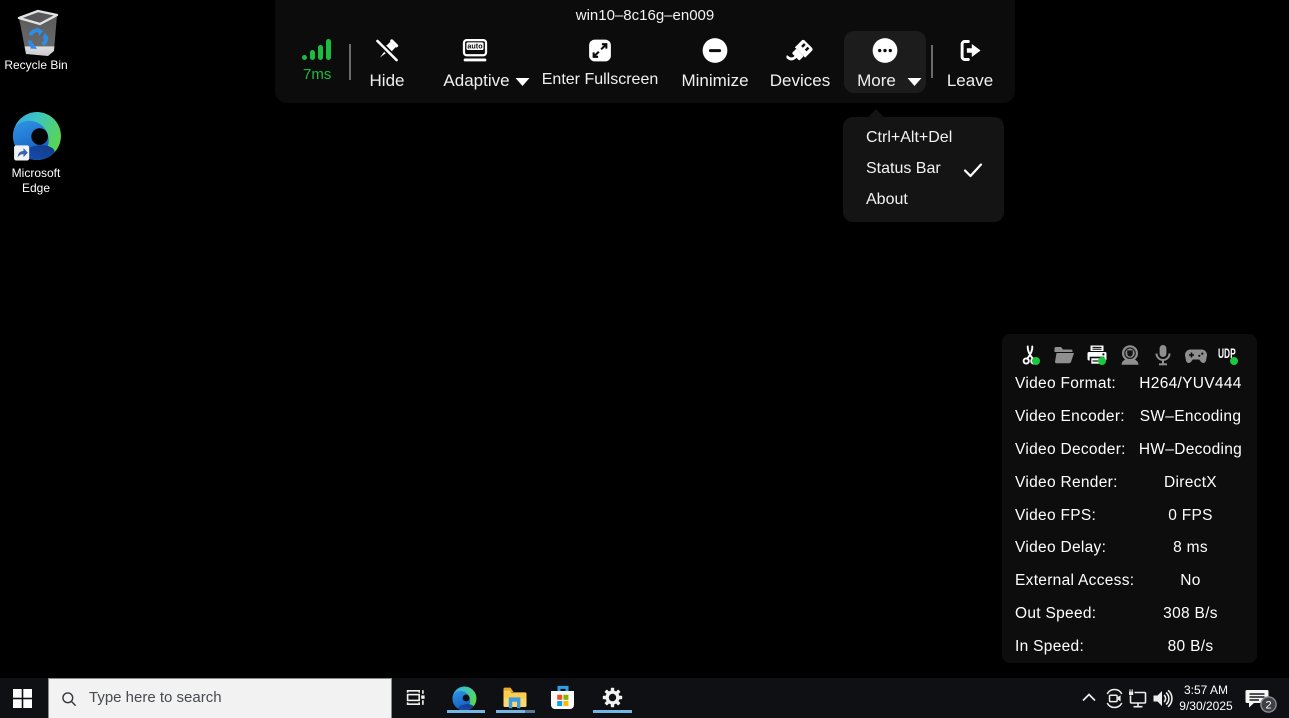 This screenshot has height=718, width=1289. Describe the element at coordinates (1268, 705) in the screenshot. I see `svg-text: 2` at that location.